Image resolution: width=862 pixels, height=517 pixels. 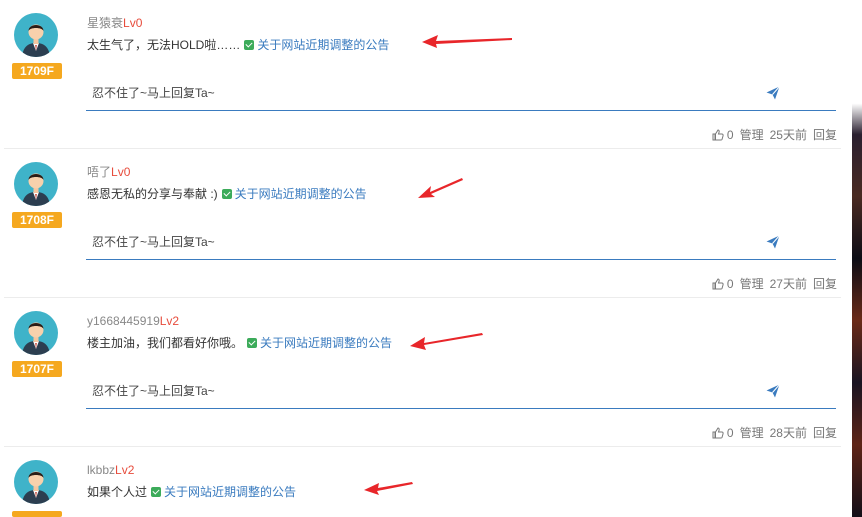 What do you see at coordinates (37, 514) in the screenshot?
I see `floor-badge` at bounding box center [37, 514].